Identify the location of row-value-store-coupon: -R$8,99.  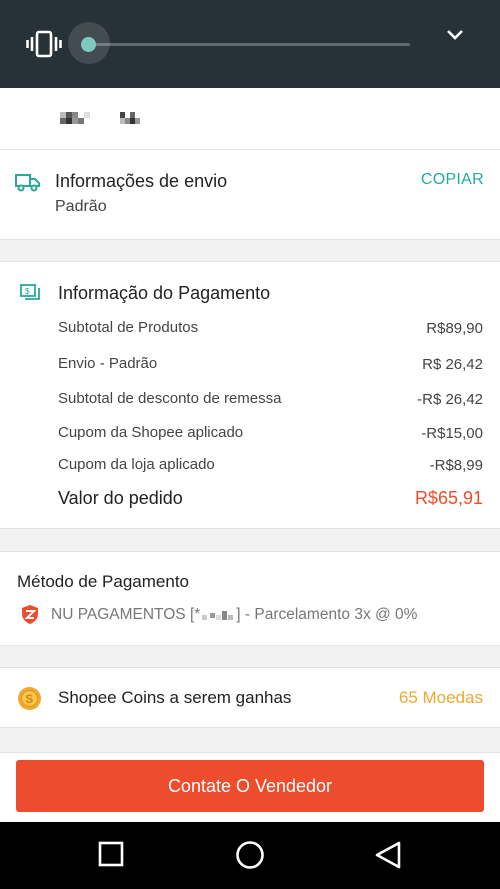
(456, 465).